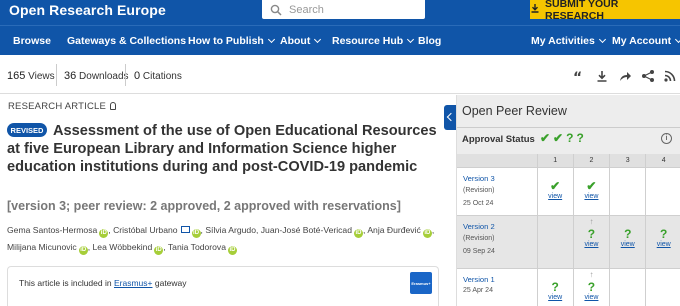  What do you see at coordinates (514, 111) in the screenshot?
I see `peer-review-title: Open Peer Review` at bounding box center [514, 111].